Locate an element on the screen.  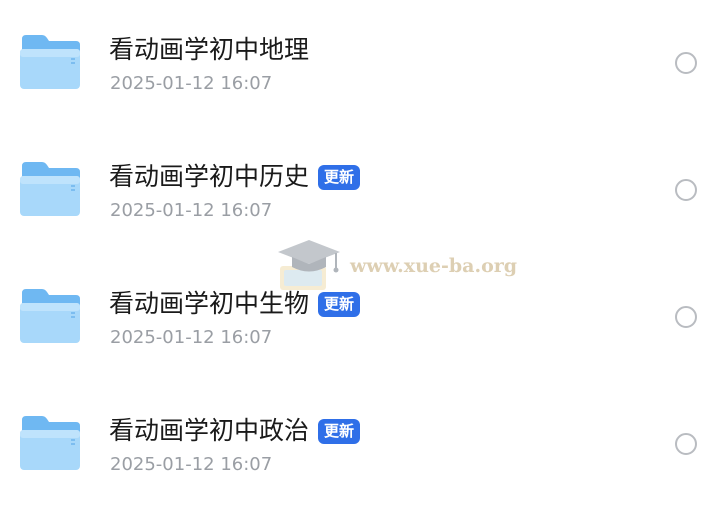
file-name: 看动画学初中地理 is located at coordinates (209, 49).